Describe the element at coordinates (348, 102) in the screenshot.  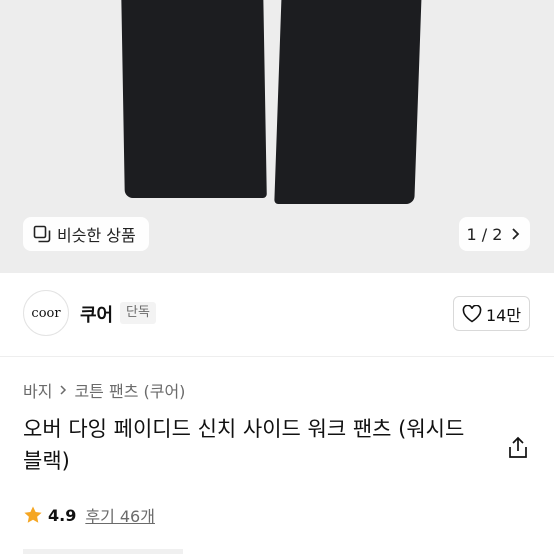
I see `pants-right-leg` at that location.